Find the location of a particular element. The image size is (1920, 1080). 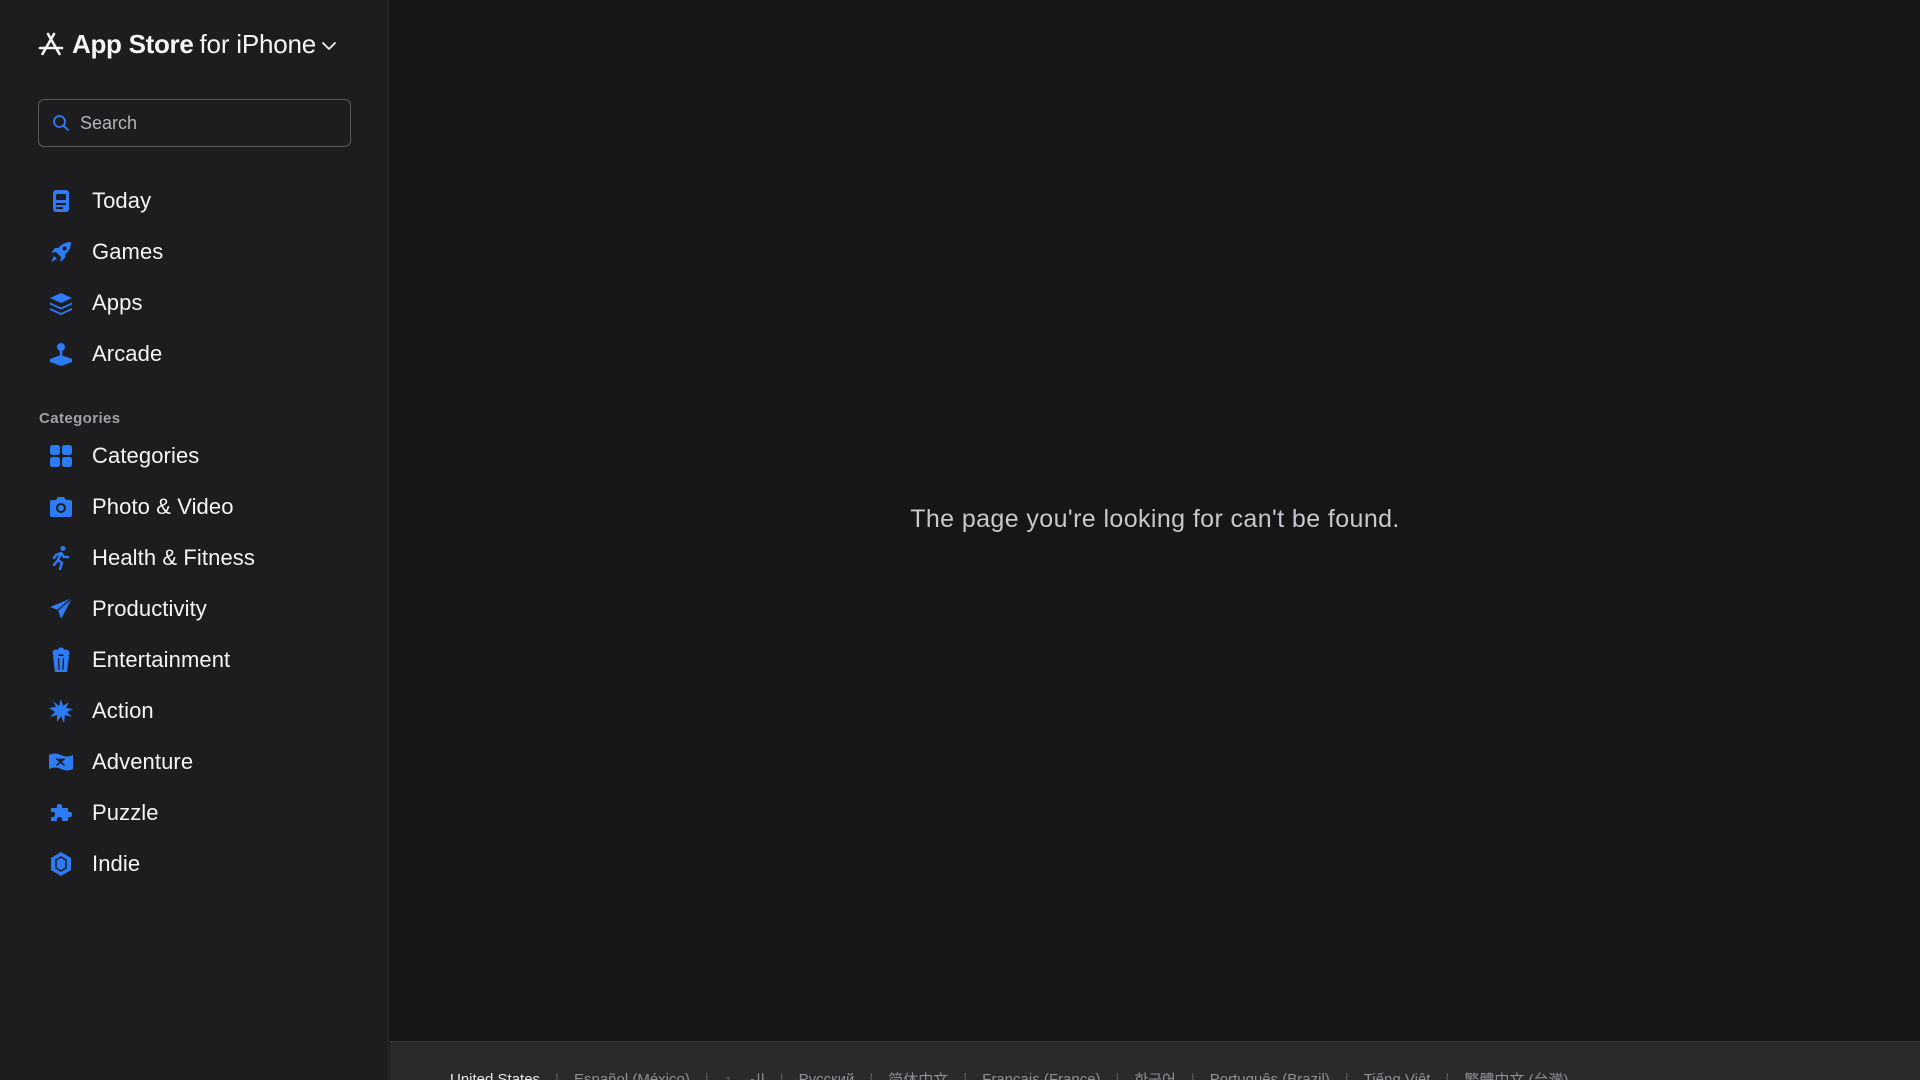

nav-label-productivity: Productivity is located at coordinates (149, 608).